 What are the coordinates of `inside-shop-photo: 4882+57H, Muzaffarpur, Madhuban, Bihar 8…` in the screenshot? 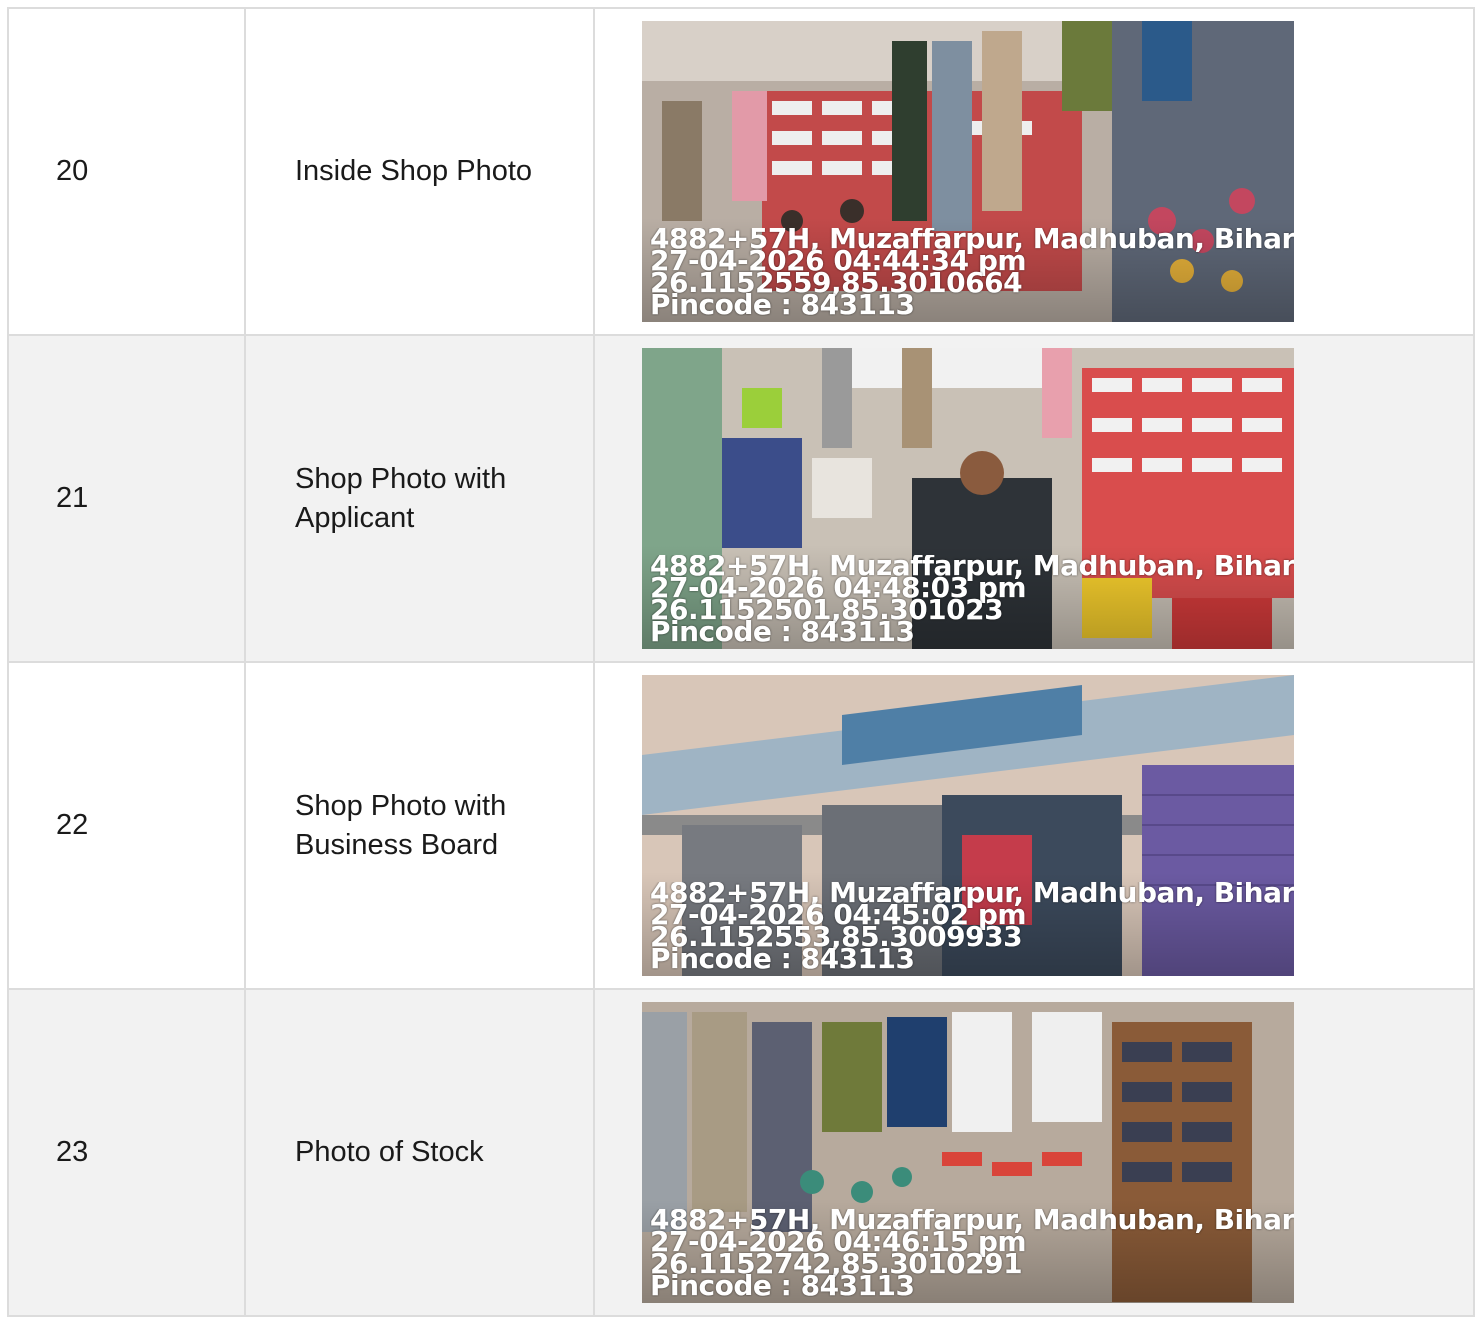 It's located at (968, 171).